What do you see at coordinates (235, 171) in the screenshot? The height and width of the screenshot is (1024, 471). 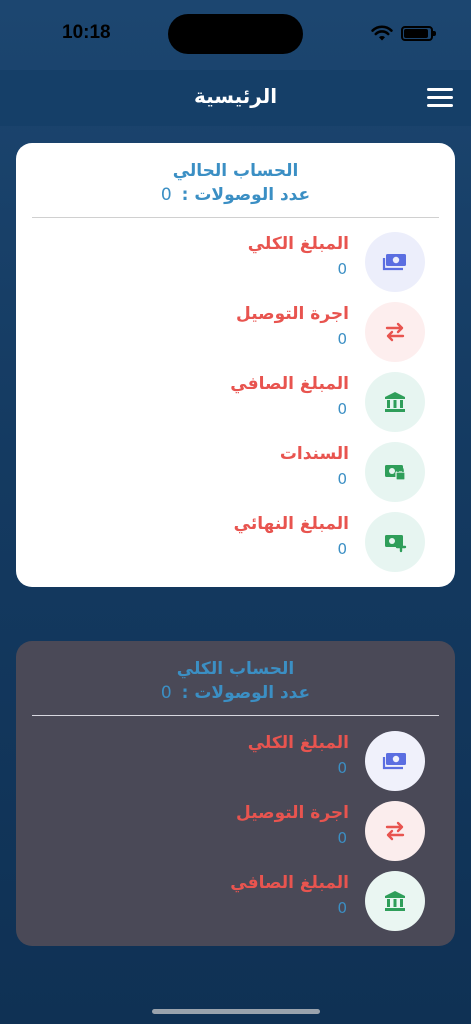 I see `current-account-title: الحساب الحالي` at bounding box center [235, 171].